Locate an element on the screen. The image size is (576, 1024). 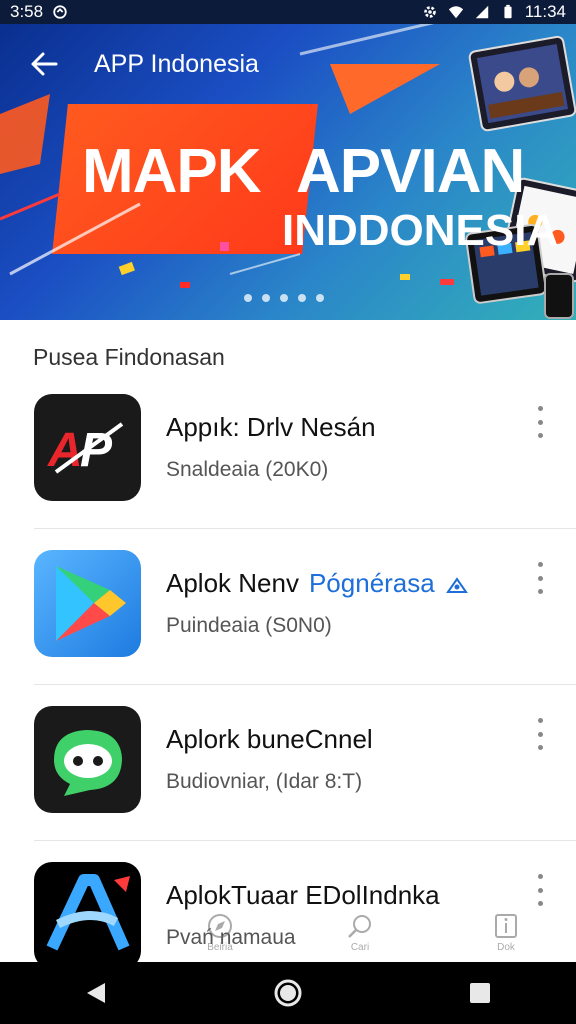
verified-icon is located at coordinates (457, 585).